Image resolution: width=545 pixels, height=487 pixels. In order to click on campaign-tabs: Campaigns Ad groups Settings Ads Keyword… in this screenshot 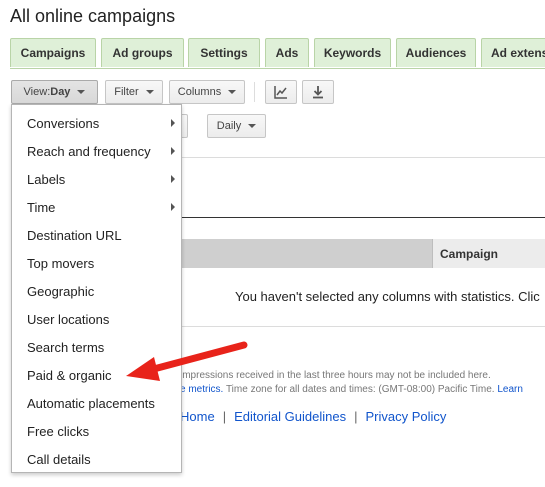, I will do `click(277, 53)`.